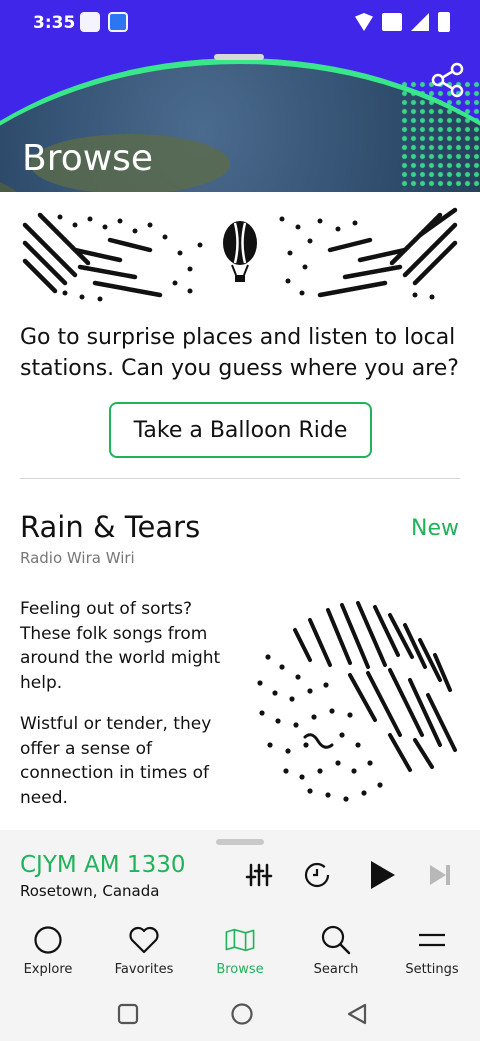 The width and height of the screenshot is (480, 1041). I want to click on section-divider, so click(240, 478).